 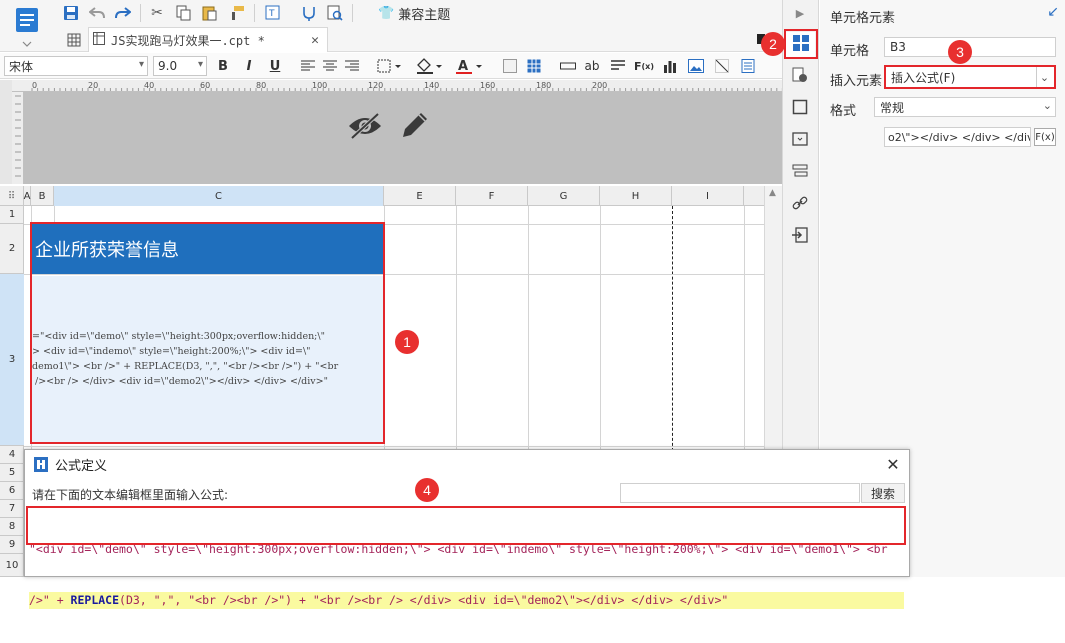 What do you see at coordinates (800, 139) in the screenshot?
I see `widget-icon` at bounding box center [800, 139].